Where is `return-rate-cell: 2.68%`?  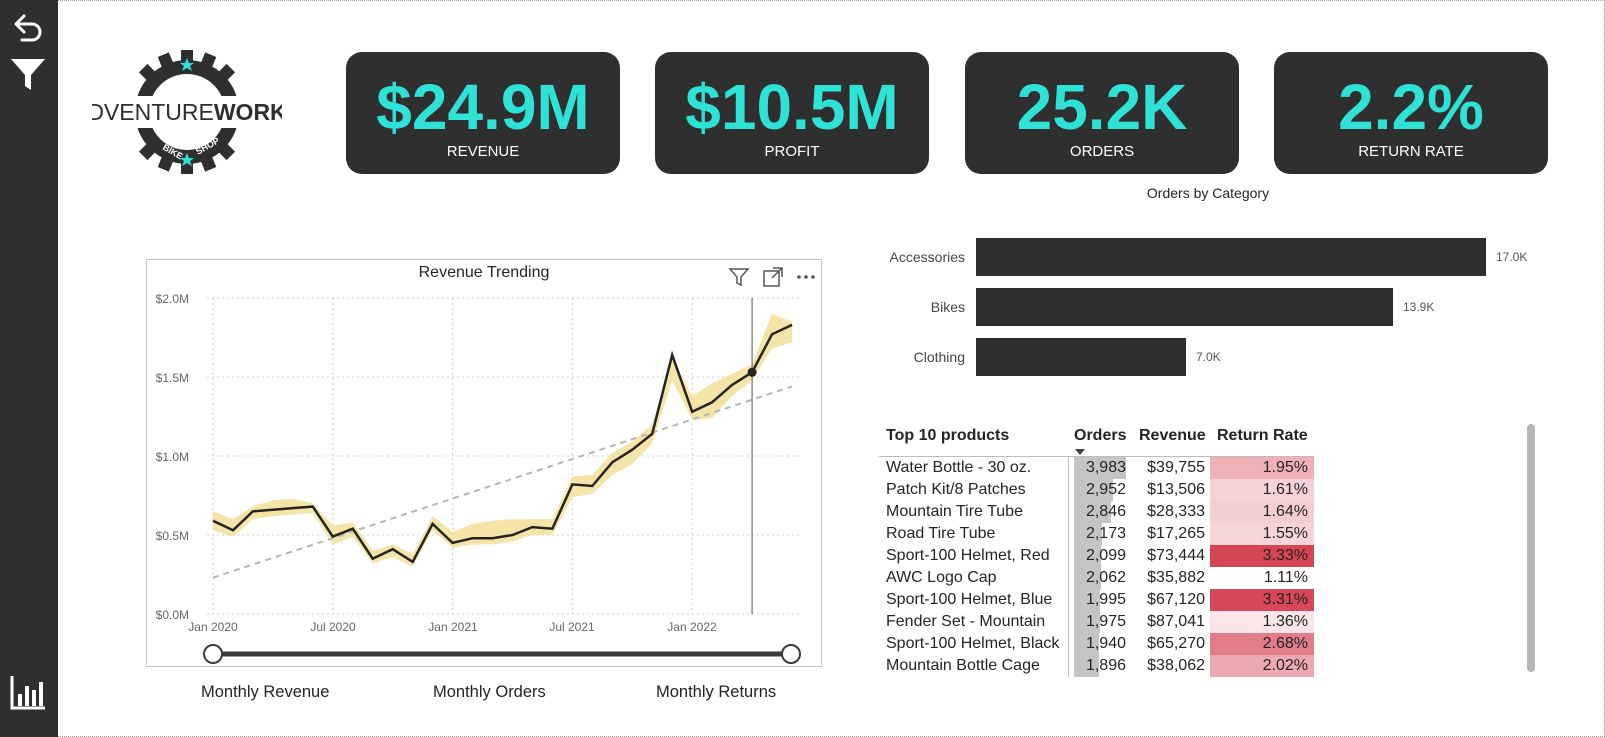
return-rate-cell: 2.68% is located at coordinates (1262, 644).